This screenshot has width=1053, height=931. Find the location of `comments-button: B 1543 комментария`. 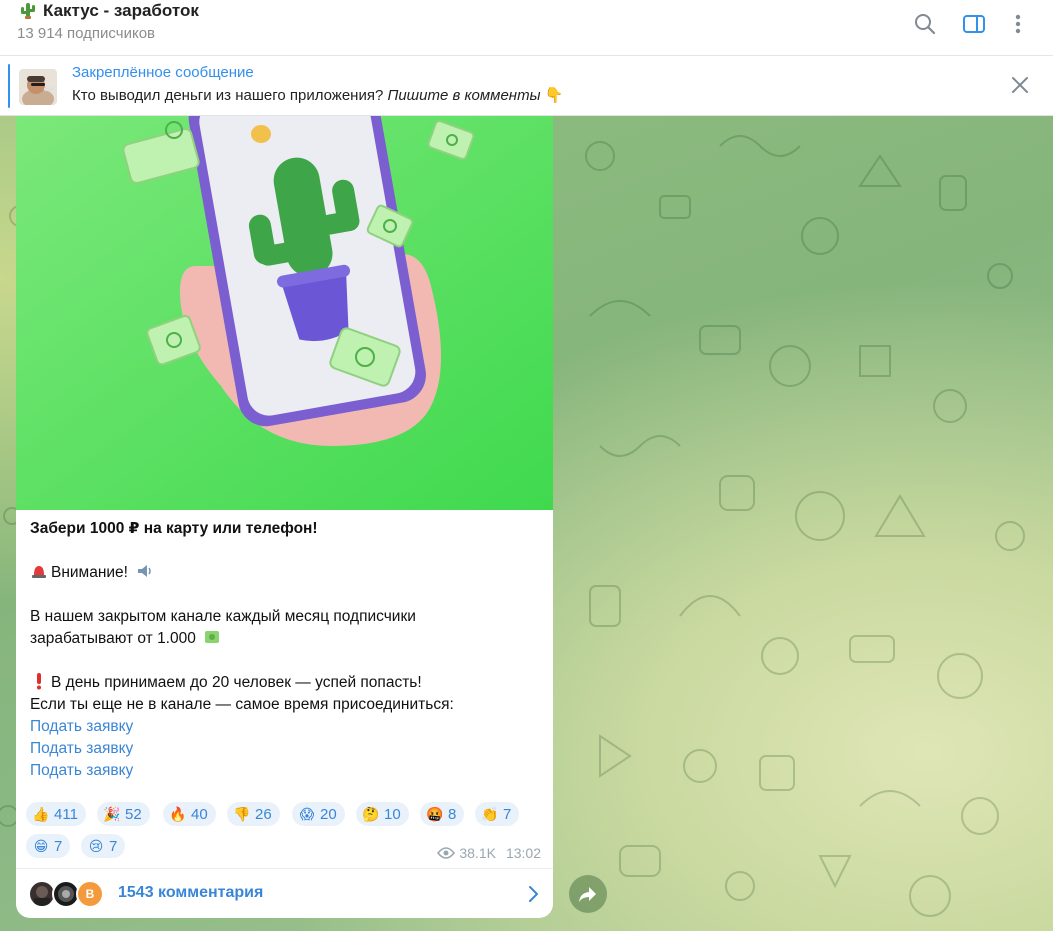

comments-button: B 1543 комментария is located at coordinates (284, 893).